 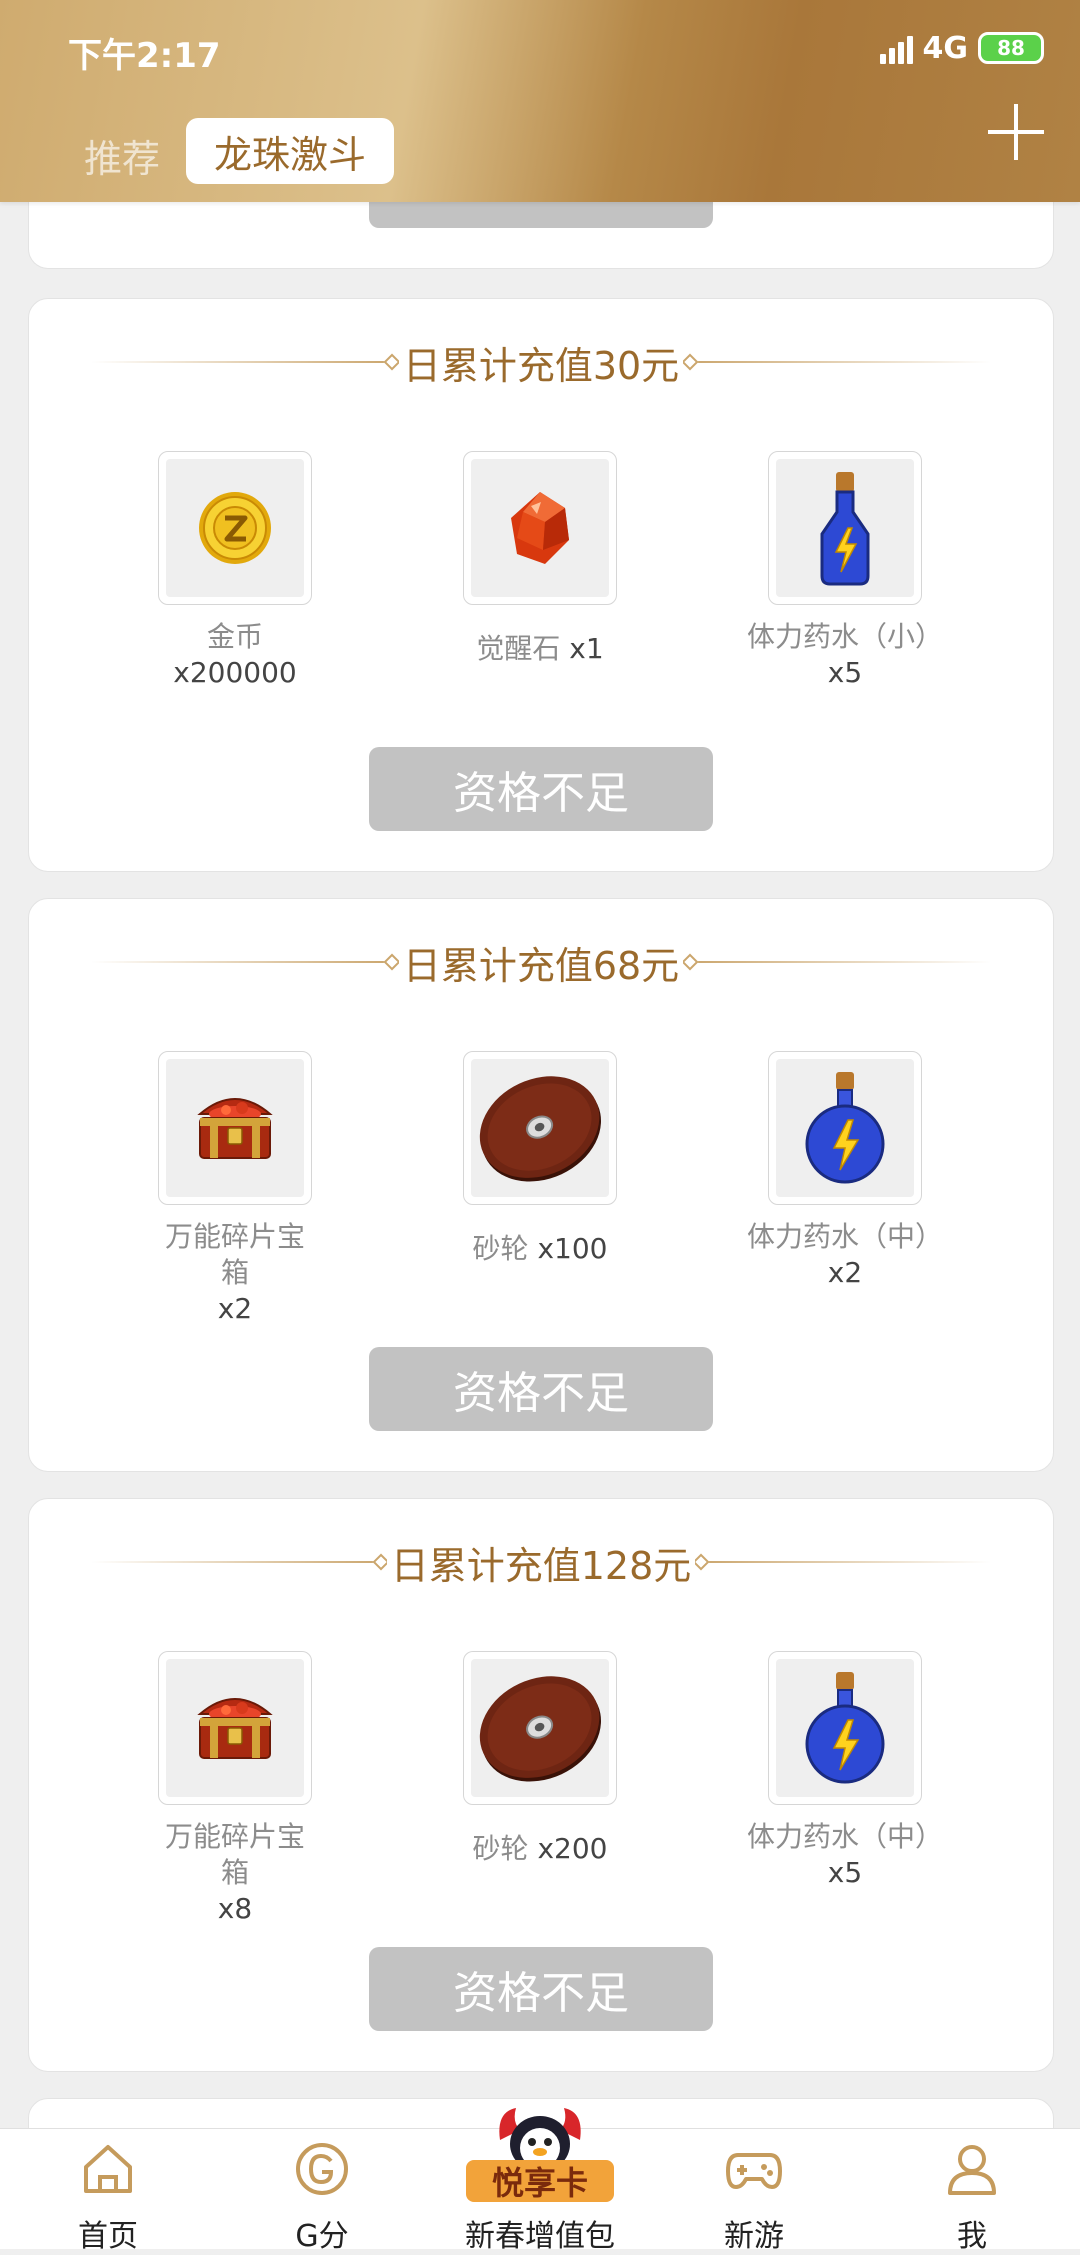 I want to click on item-qty: x200000, so click(x=235, y=672).